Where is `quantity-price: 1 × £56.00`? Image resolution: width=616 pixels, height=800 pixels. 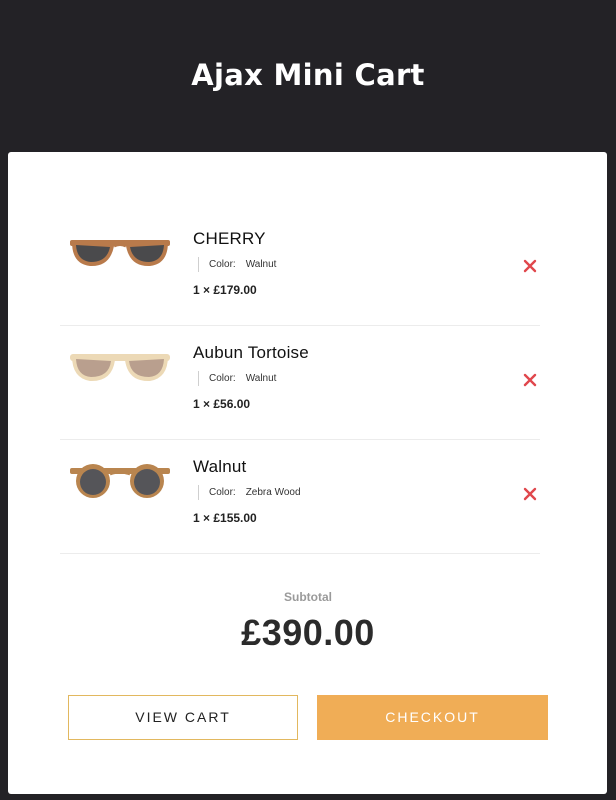
quantity-price: 1 × £56.00 is located at coordinates (222, 404).